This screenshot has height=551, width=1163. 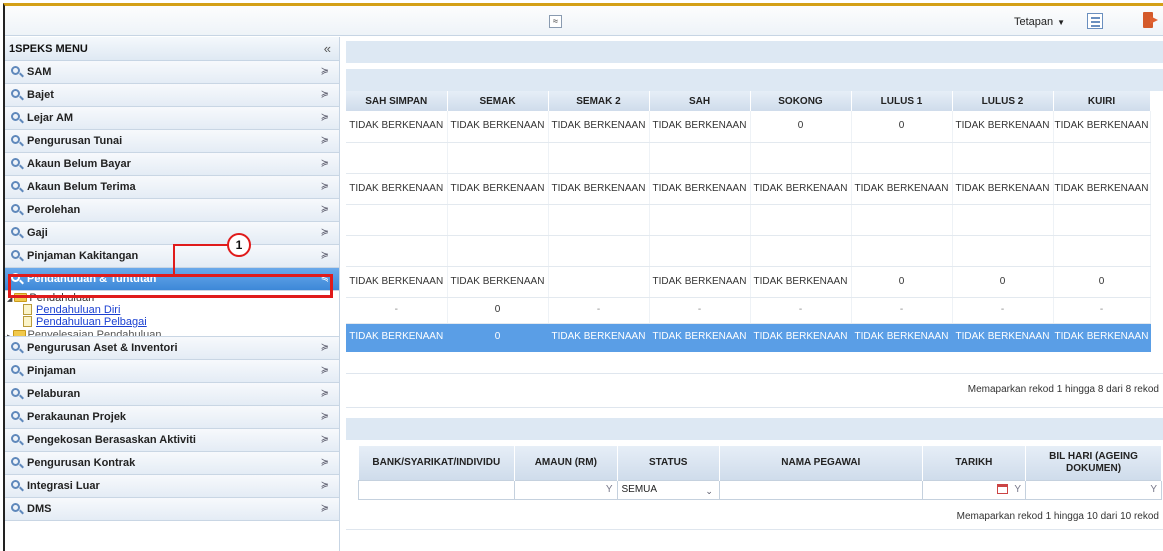 What do you see at coordinates (498, 101) in the screenshot?
I see `column-header-semak: SEMAK` at bounding box center [498, 101].